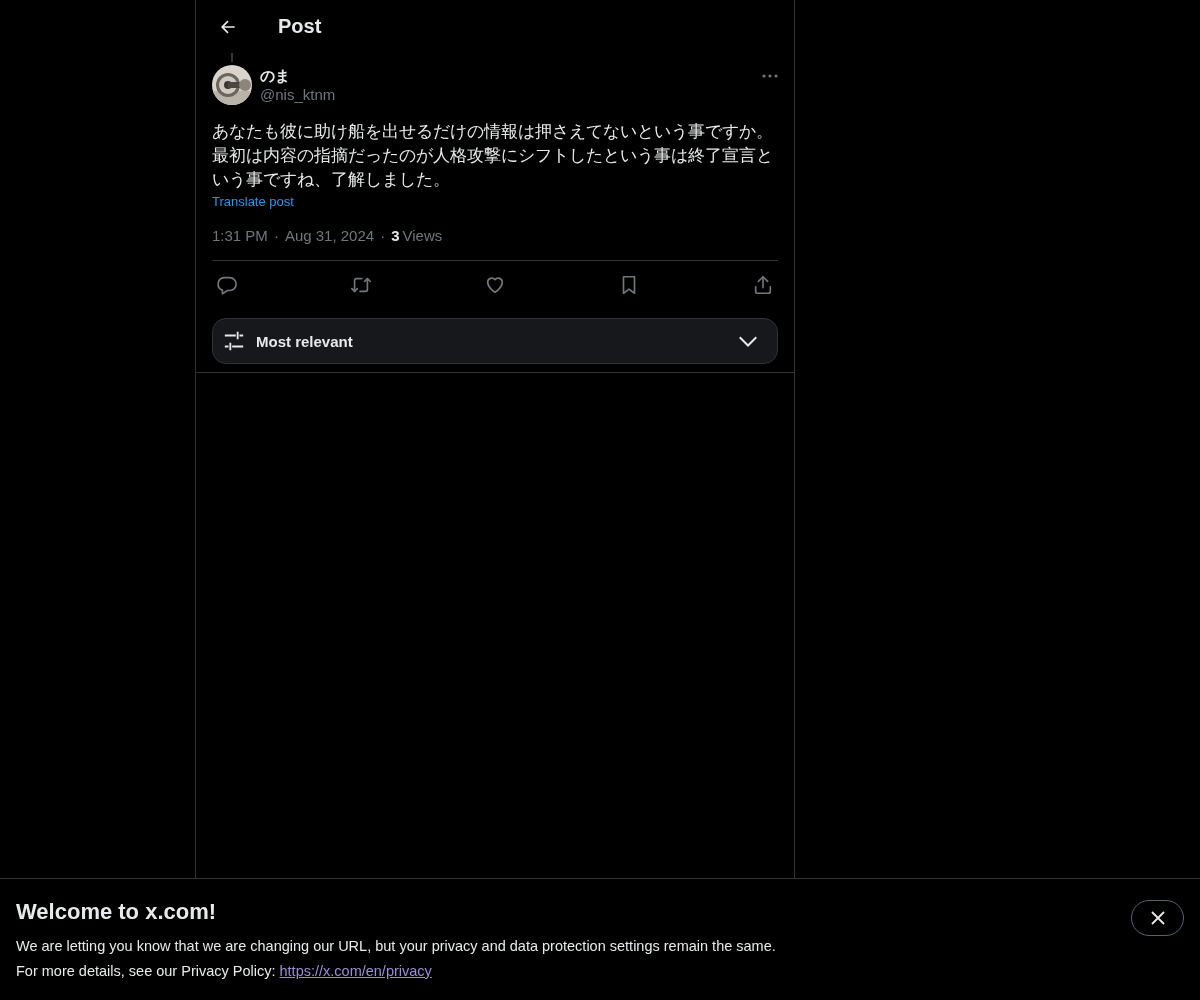 The width and height of the screenshot is (1200, 1000). What do you see at coordinates (395, 235) in the screenshot?
I see `views-count: 3` at bounding box center [395, 235].